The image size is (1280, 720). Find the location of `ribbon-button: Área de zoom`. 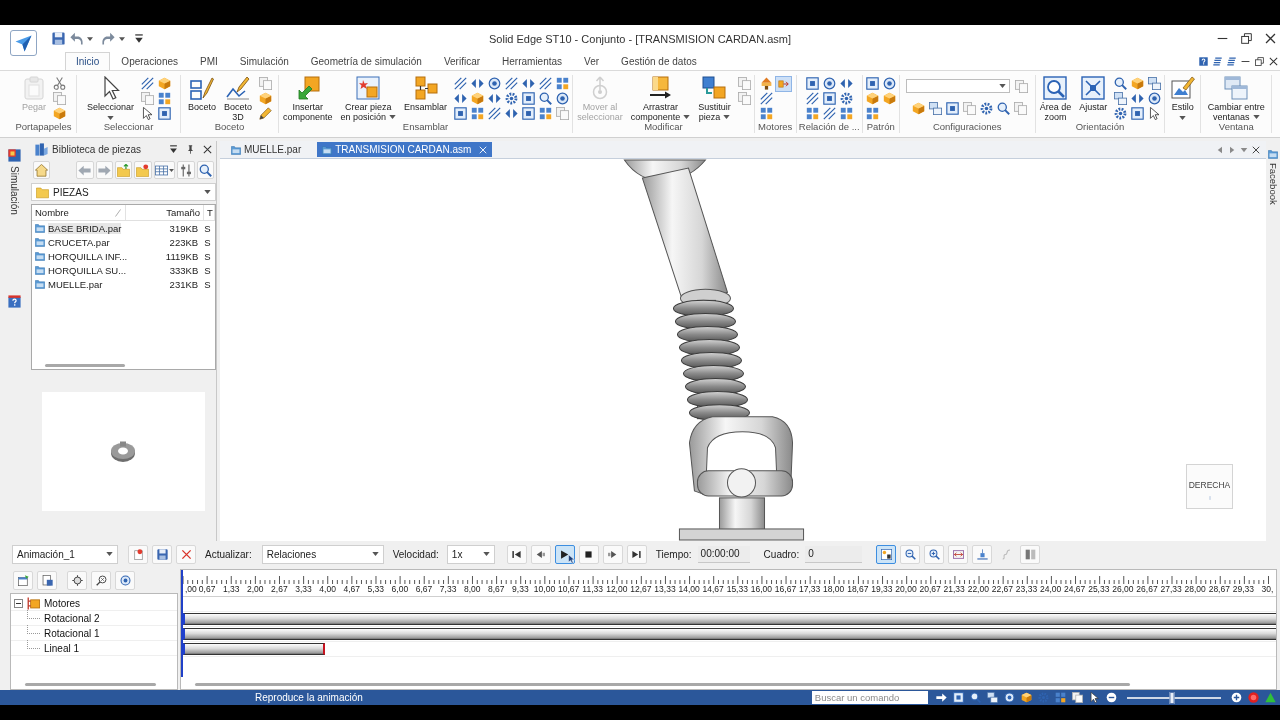

ribbon-button: Área de zoom is located at coordinates (1055, 98).